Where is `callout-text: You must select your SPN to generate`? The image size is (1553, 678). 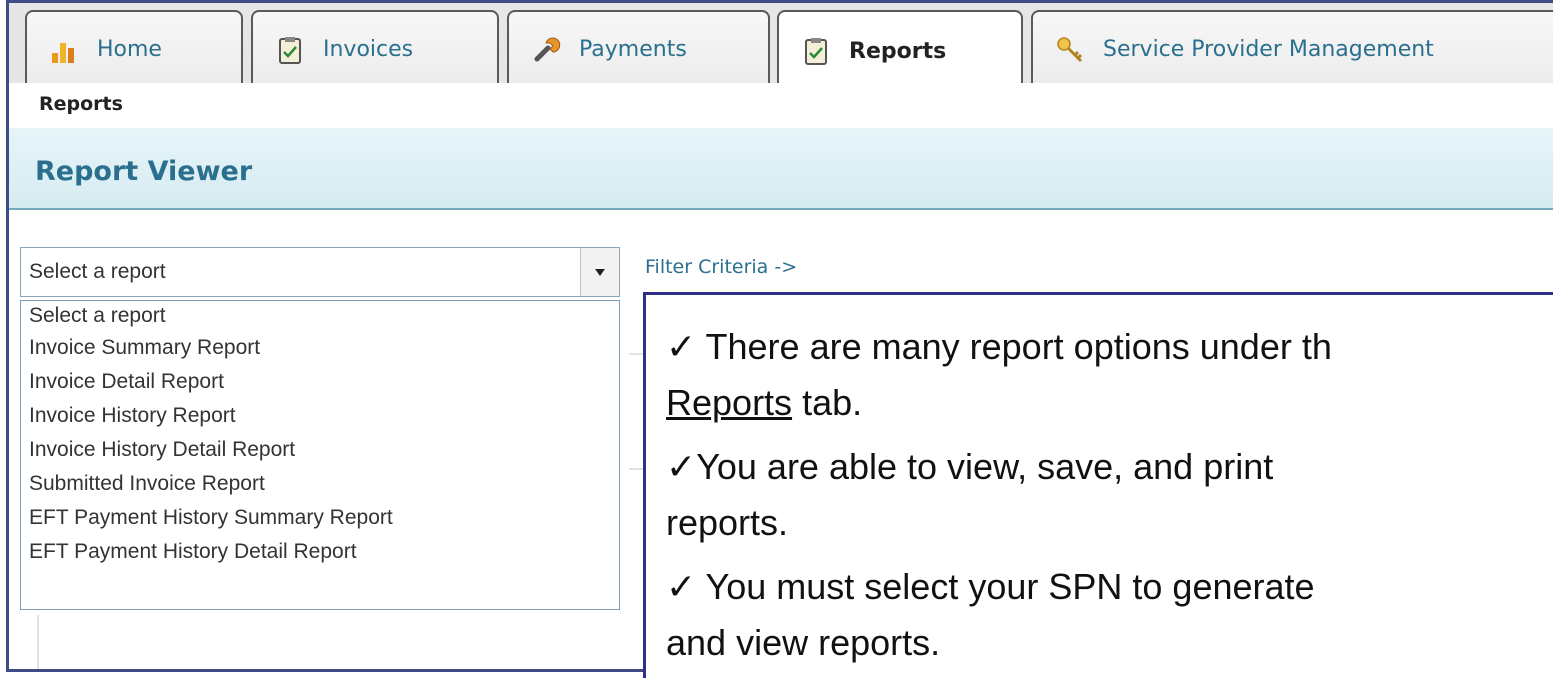
callout-text: You must select your SPN to generate is located at coordinates (1005, 586).